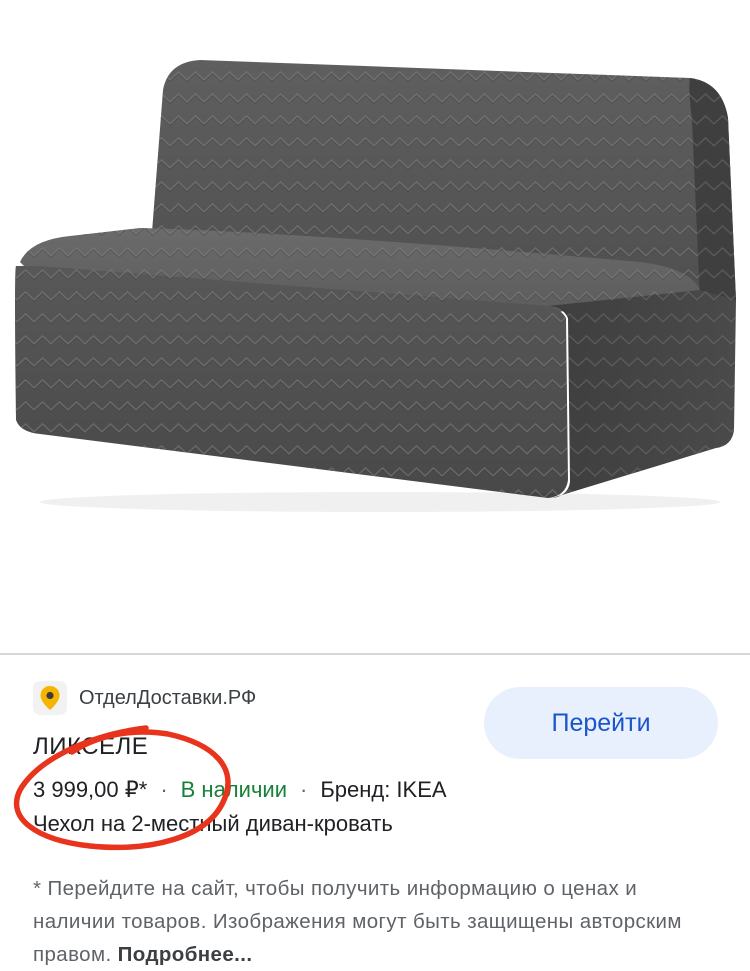 This screenshot has height=971, width=750. Describe the element at coordinates (50, 698) in the screenshot. I see `map-pin-icon` at that location.